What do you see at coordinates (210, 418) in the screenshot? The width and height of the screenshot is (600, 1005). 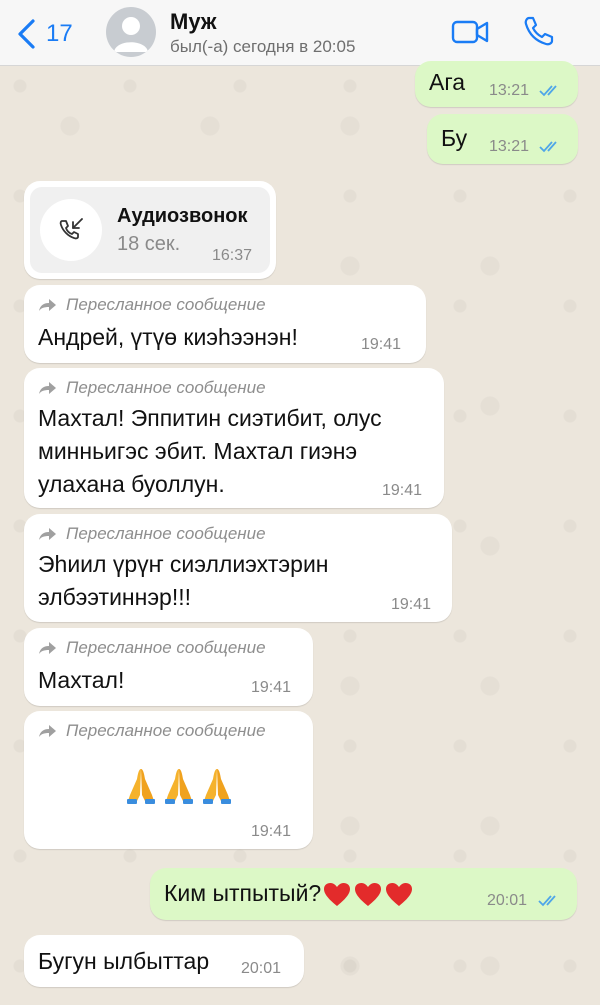 I see `message-text-line: Махтал! Эппитин сиэтибит, олус` at bounding box center [210, 418].